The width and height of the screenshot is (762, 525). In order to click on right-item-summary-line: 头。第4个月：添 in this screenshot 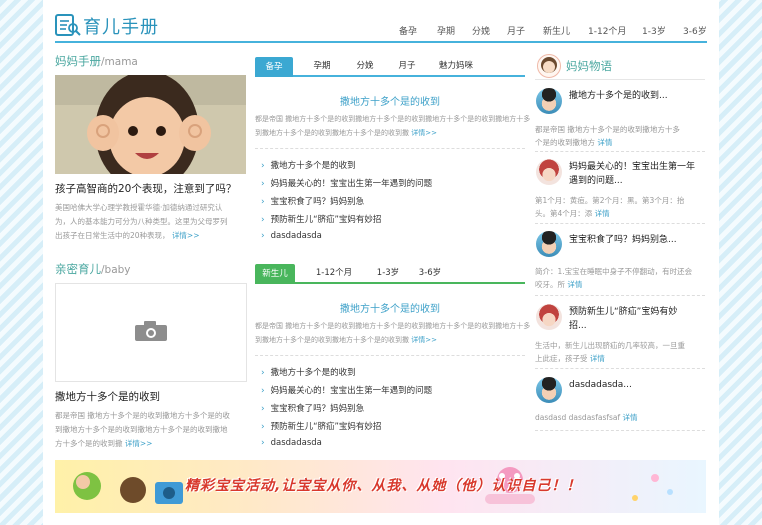, I will do `click(564, 213)`.